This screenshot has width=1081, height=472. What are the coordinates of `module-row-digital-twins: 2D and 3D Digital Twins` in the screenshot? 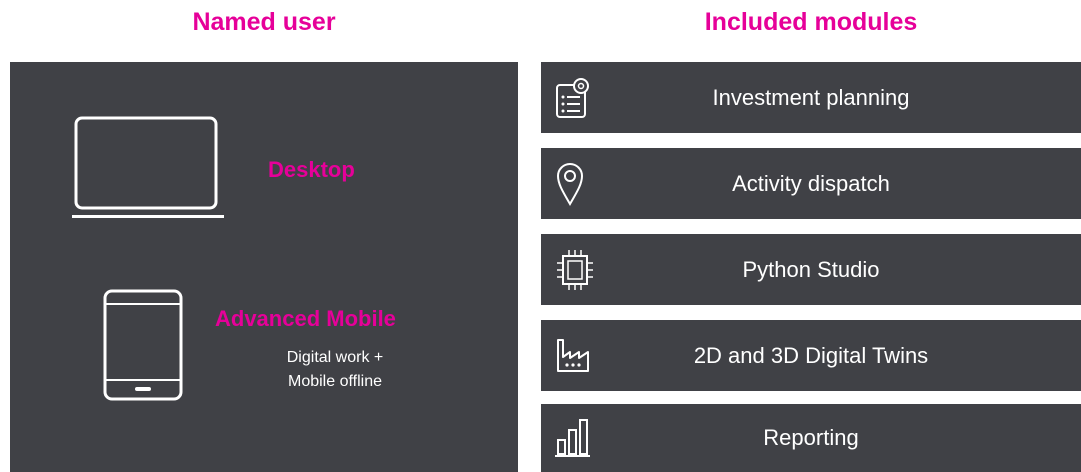 It's located at (811, 355).